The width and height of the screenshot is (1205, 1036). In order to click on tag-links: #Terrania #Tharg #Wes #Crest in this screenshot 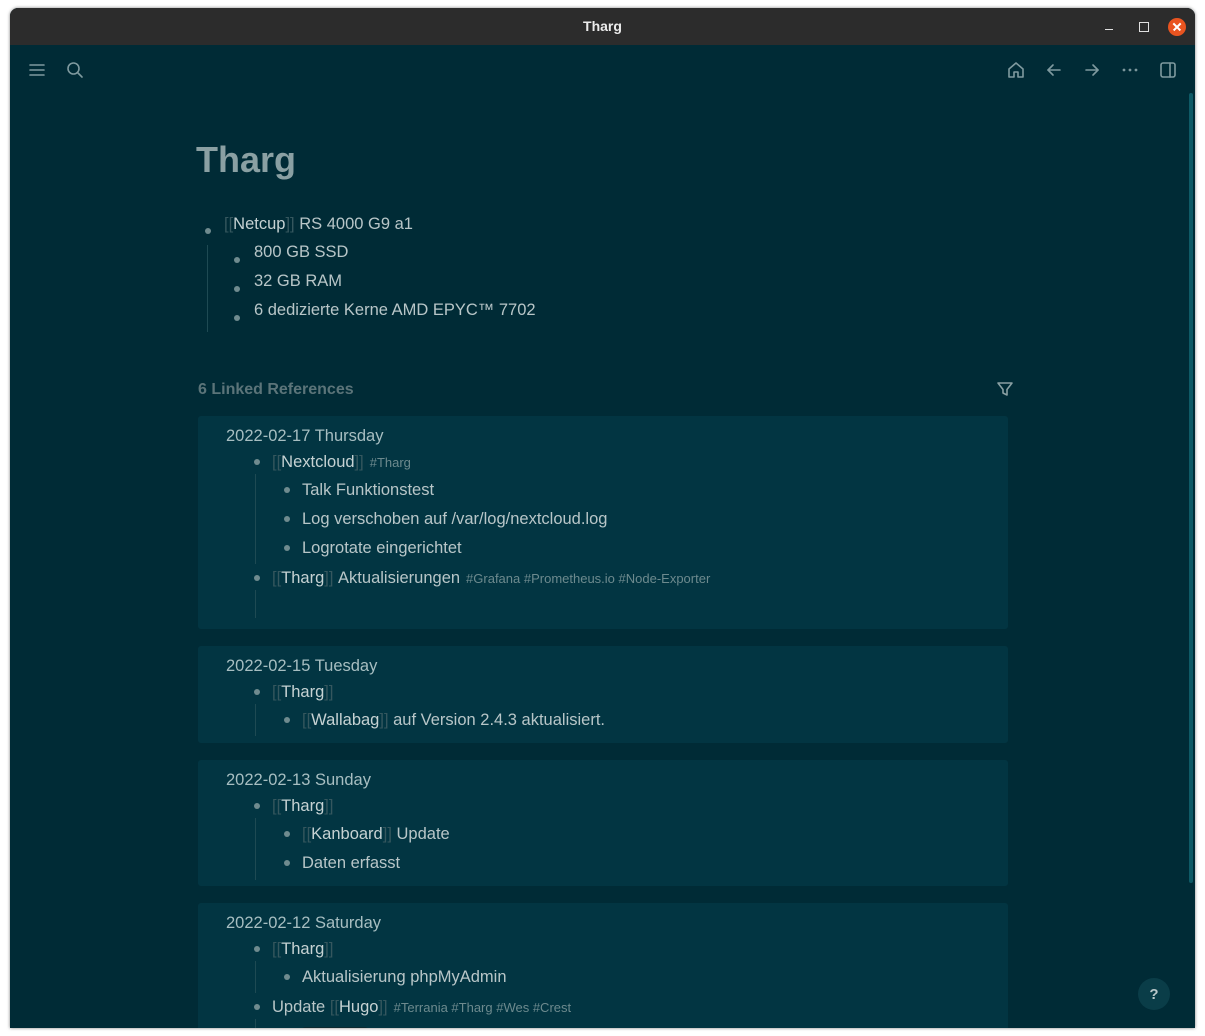, I will do `click(483, 1007)`.